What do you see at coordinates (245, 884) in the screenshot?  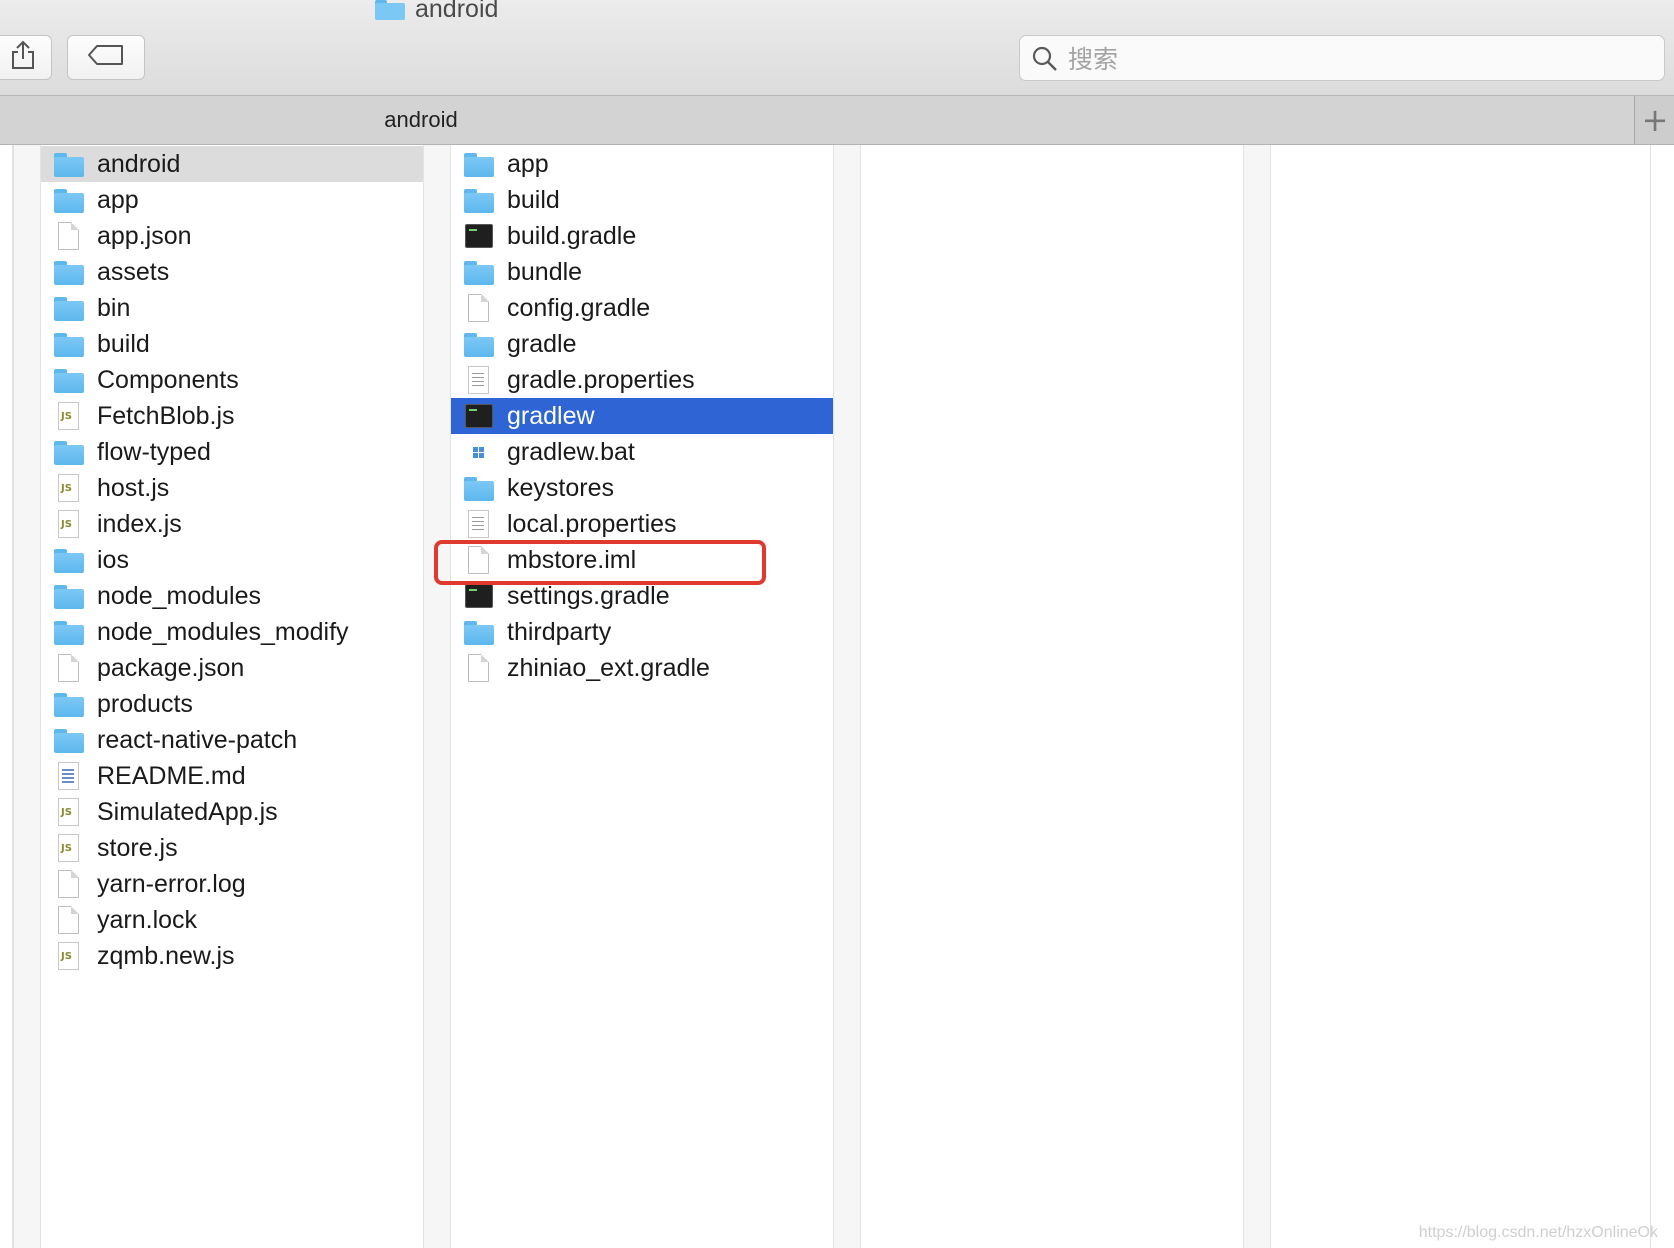 I see `list-item: yarn-error.log` at bounding box center [245, 884].